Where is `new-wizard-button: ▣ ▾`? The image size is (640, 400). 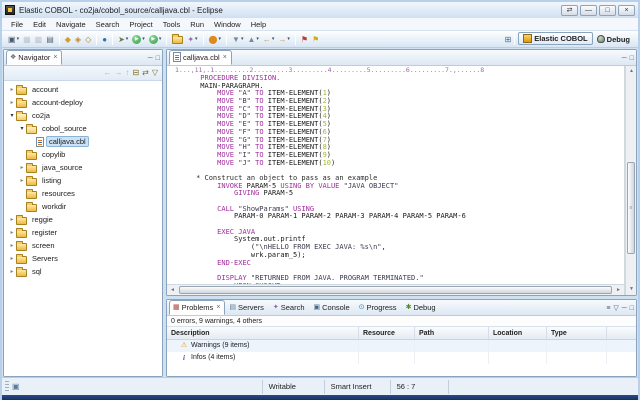 new-wizard-button: ▣ ▾ is located at coordinates (13, 39).